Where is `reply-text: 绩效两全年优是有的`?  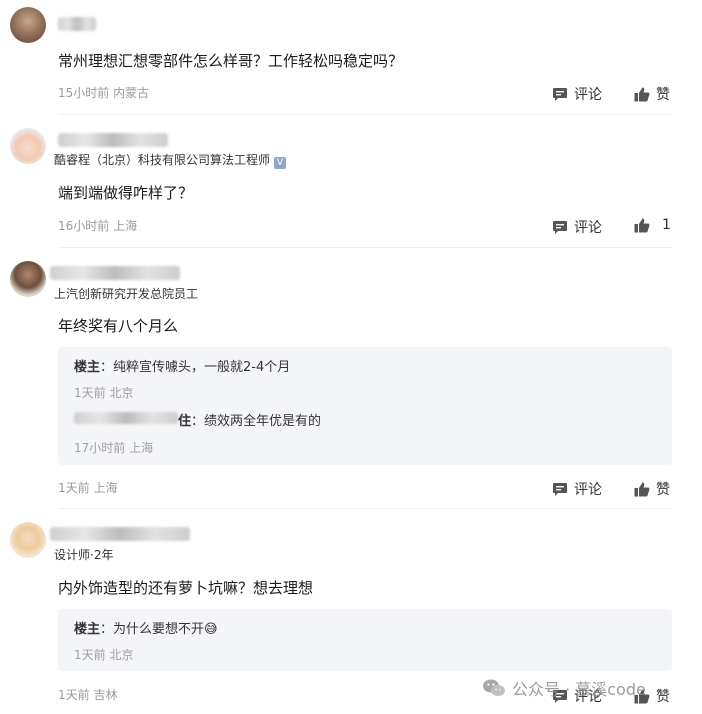
reply-text: 绩效两全年优是有的 is located at coordinates (263, 421).